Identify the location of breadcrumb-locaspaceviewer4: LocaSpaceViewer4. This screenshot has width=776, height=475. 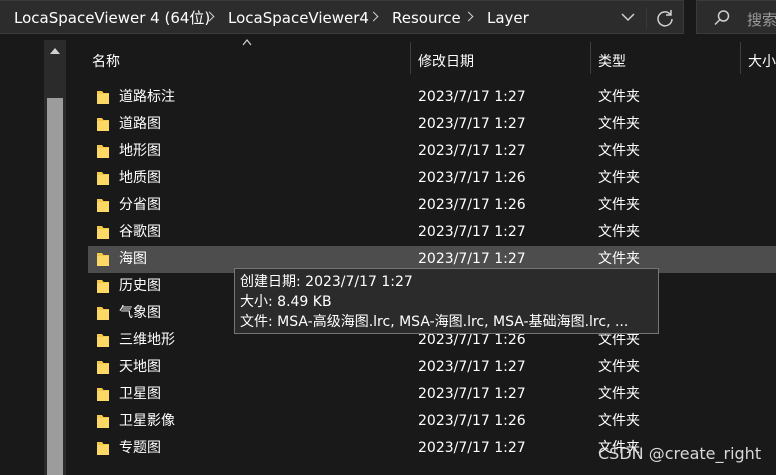
(298, 18).